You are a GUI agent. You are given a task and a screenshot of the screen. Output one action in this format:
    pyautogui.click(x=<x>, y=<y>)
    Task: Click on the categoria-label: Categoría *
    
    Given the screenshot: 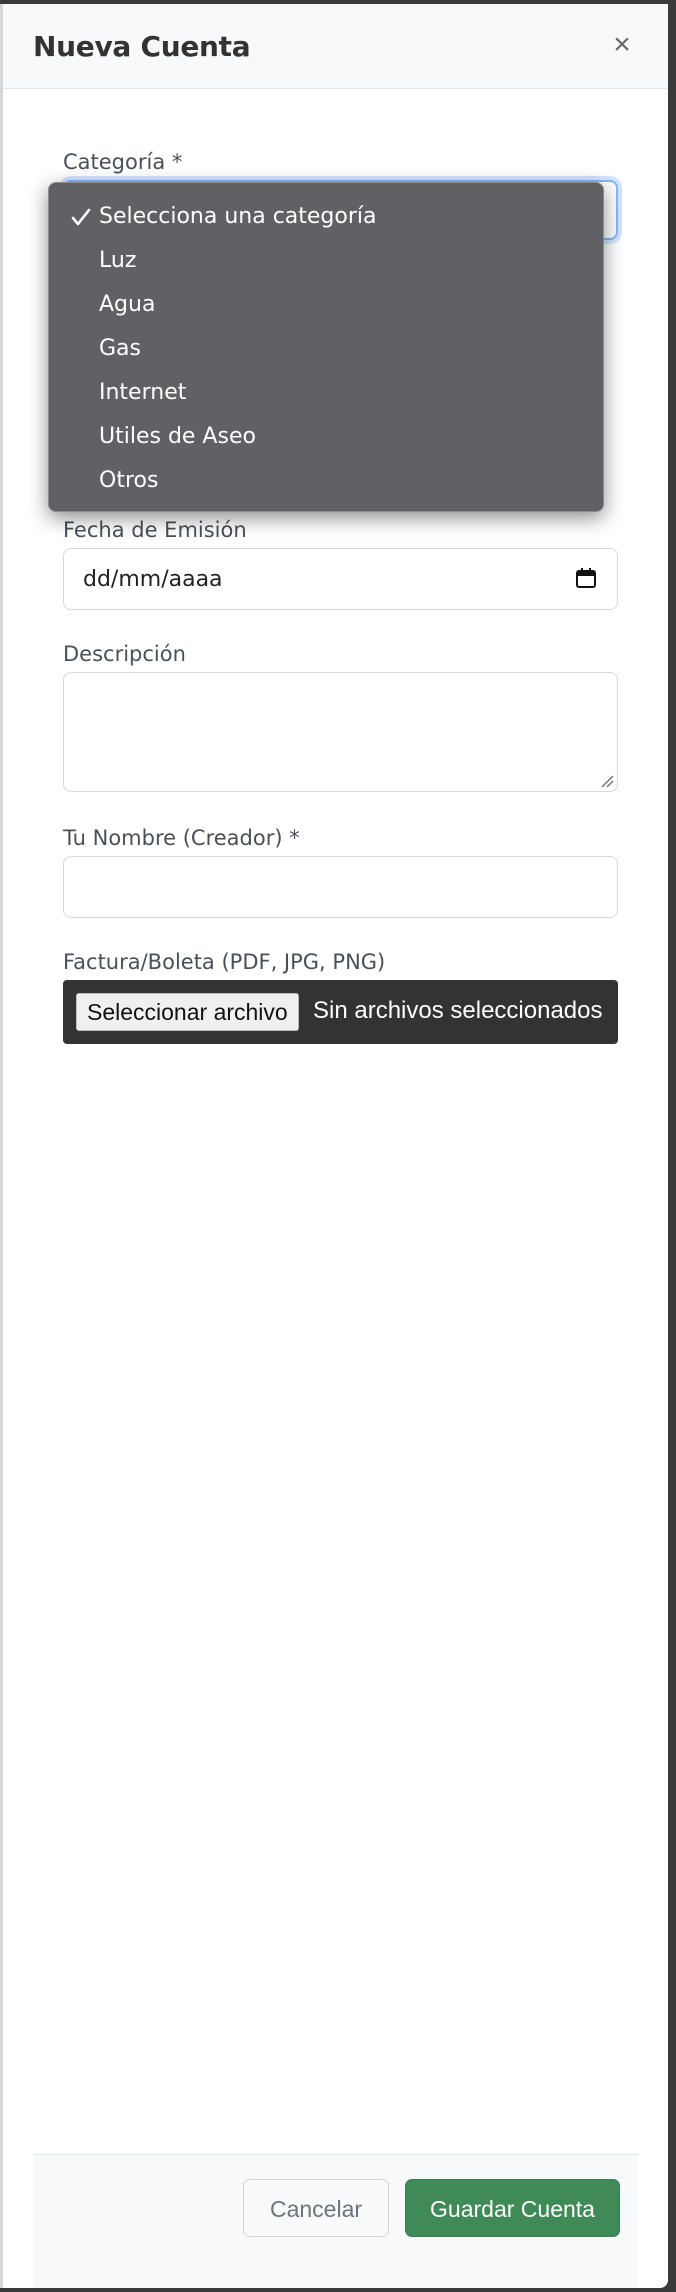 What is the action you would take?
    pyautogui.click(x=123, y=162)
    